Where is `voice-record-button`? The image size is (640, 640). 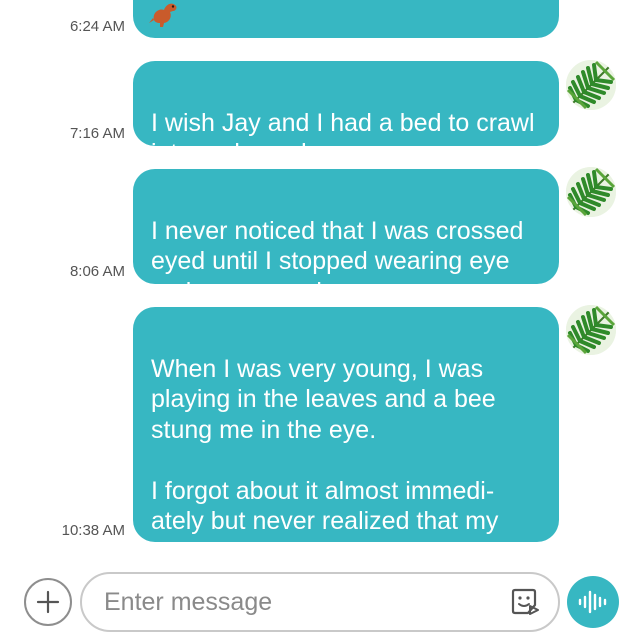 voice-record-button is located at coordinates (593, 602).